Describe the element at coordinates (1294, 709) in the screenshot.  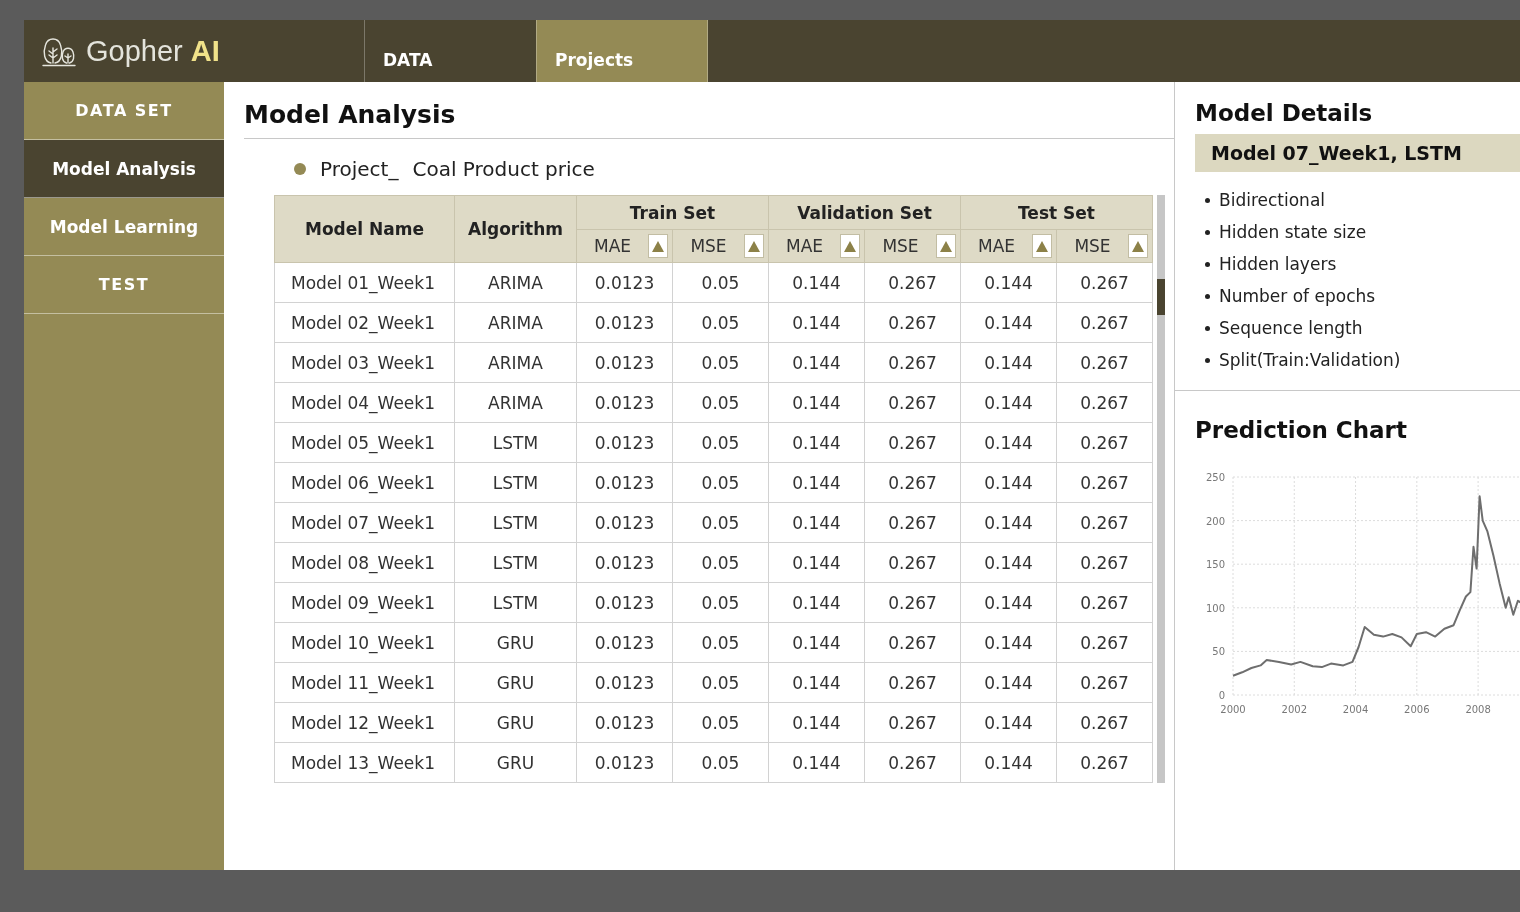
I see `x-tick-label: 2002` at that location.